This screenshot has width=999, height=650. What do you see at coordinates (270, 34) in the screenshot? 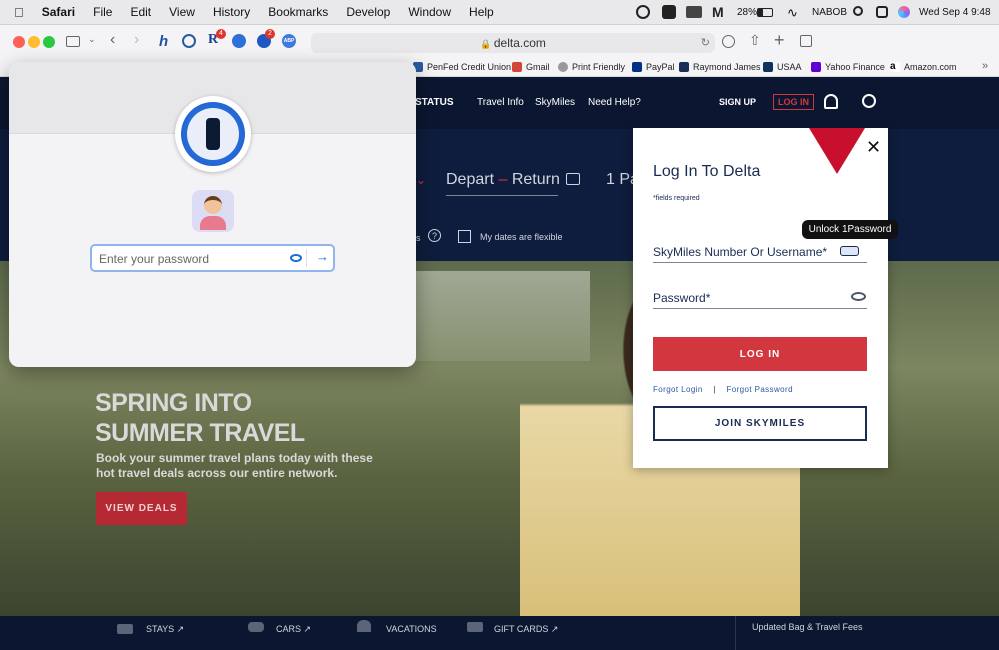
I see `extension-p-badge: 2` at bounding box center [270, 34].